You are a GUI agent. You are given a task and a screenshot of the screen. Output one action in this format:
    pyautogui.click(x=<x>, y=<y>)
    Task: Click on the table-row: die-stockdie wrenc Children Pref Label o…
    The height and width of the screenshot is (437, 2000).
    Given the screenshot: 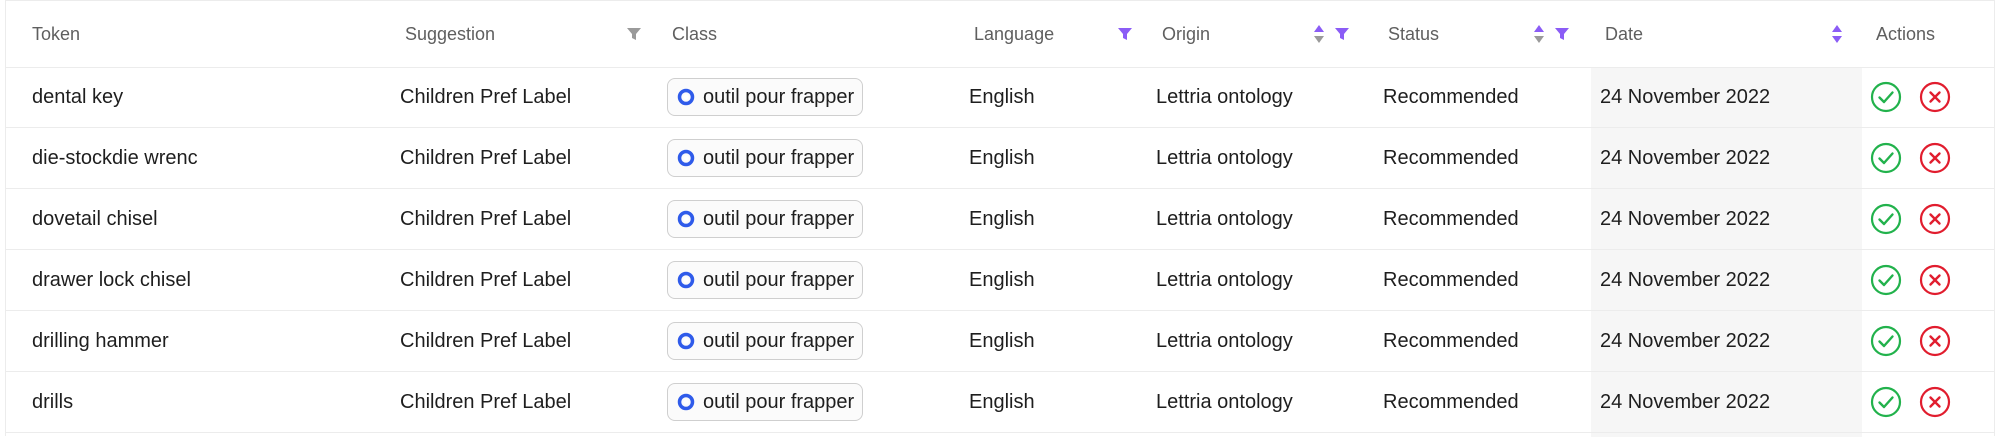 What is the action you would take?
    pyautogui.click(x=1000, y=158)
    